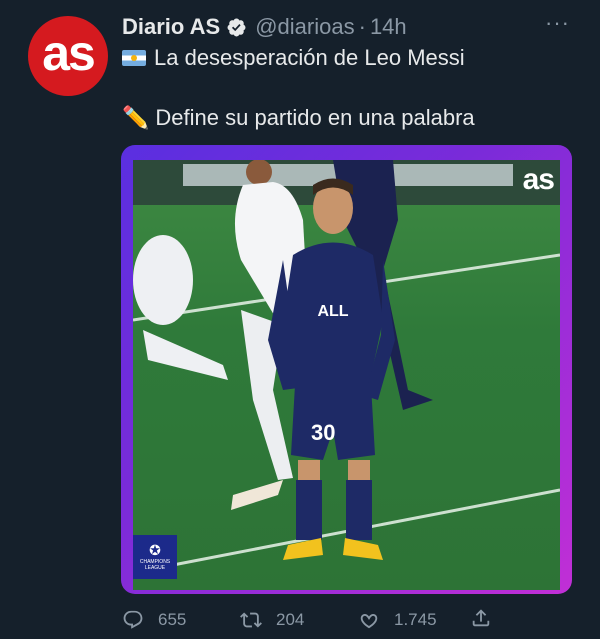 The width and height of the screenshot is (600, 639). Describe the element at coordinates (251, 620) in the screenshot. I see `retweet-icon` at that location.